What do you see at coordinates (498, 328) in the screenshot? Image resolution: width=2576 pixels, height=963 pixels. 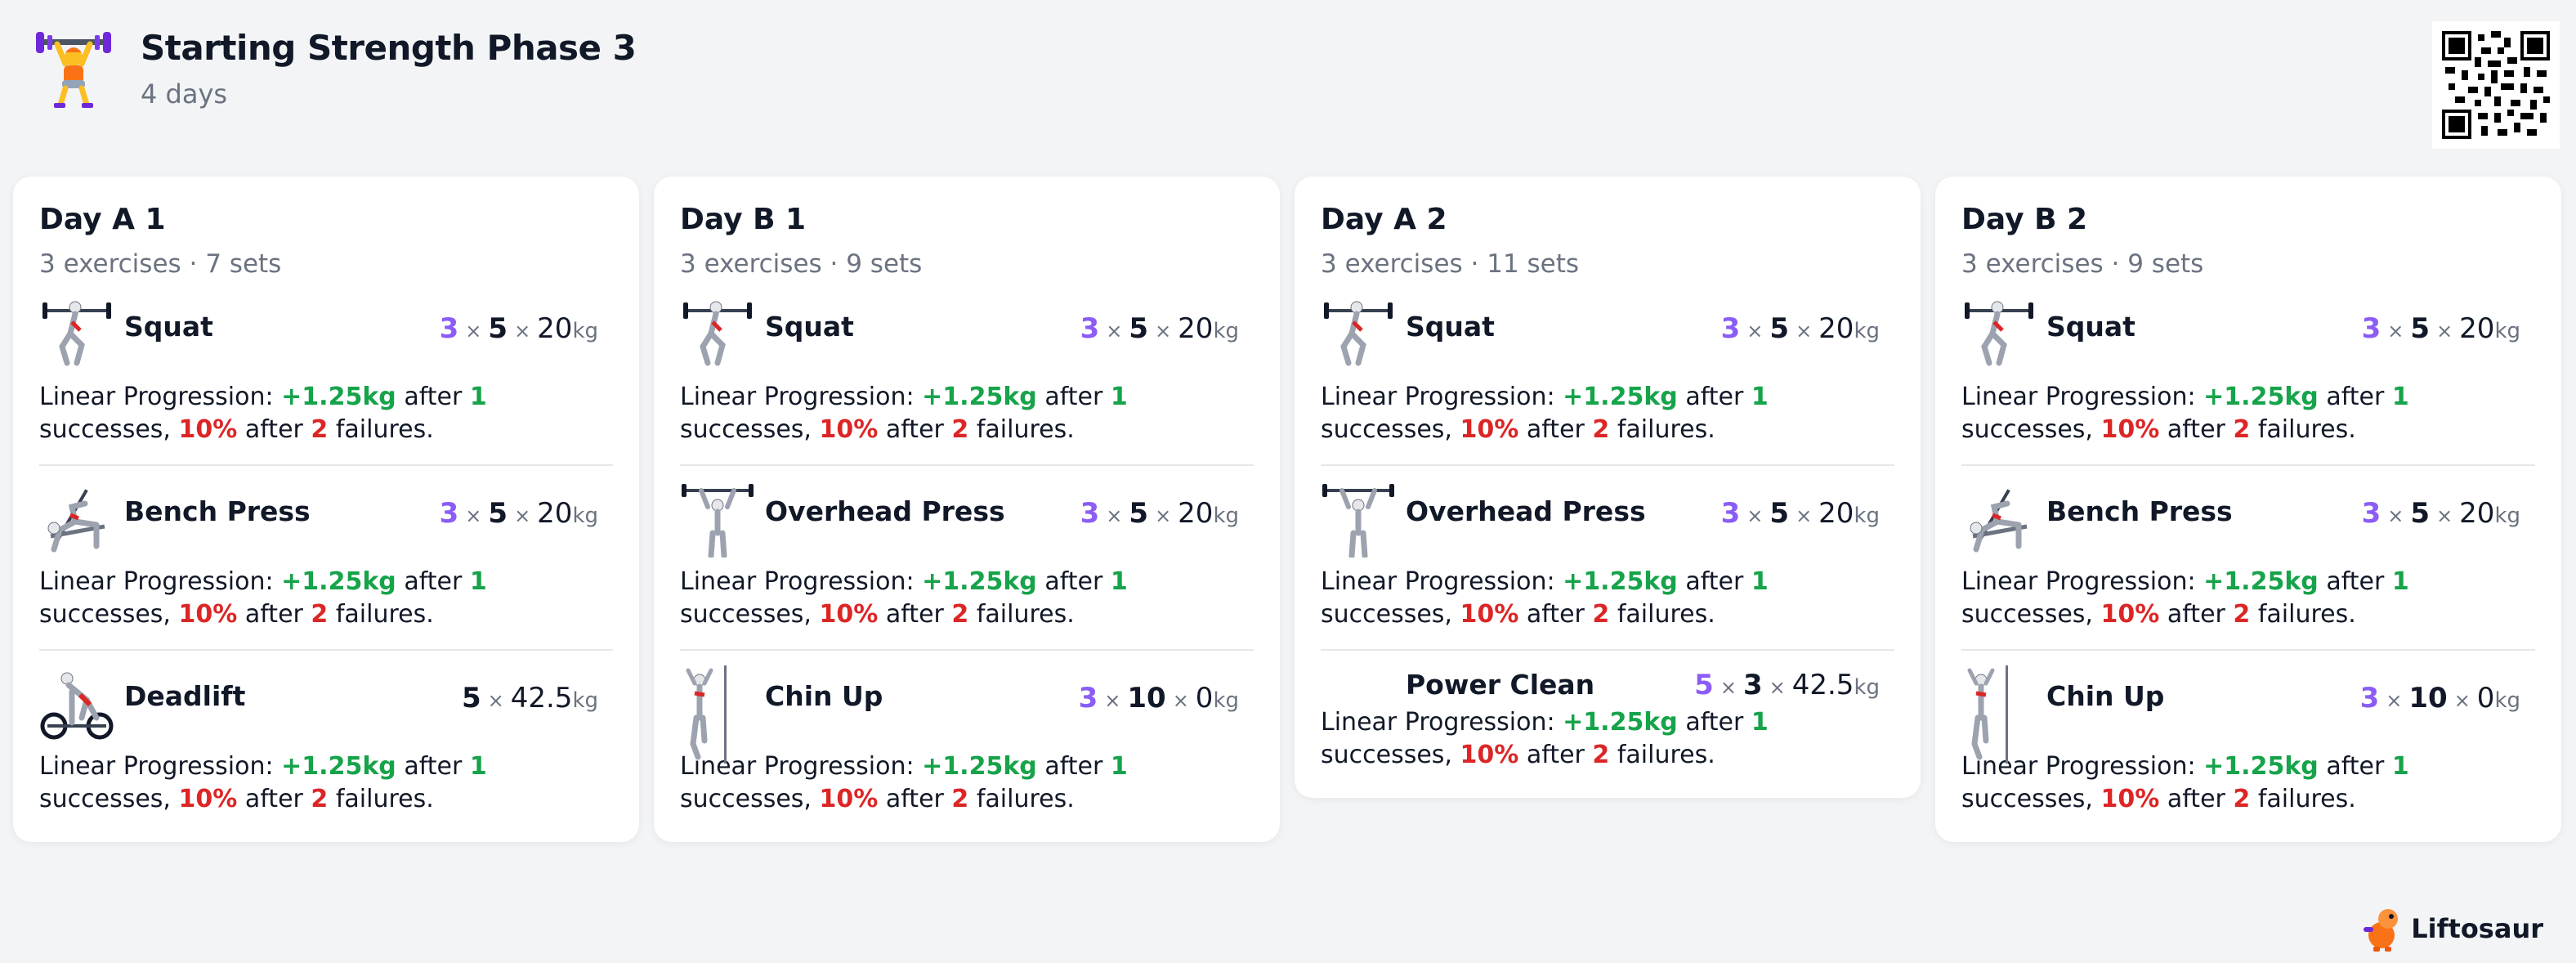 I see `reps-count: 5` at bounding box center [498, 328].